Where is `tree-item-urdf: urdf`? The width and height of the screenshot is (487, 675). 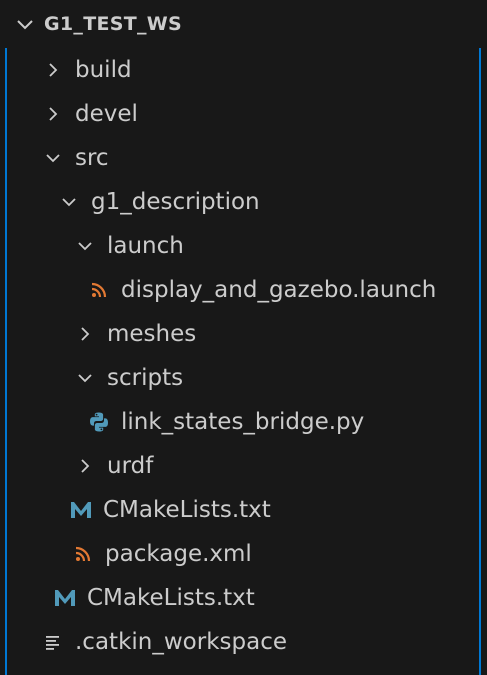
tree-item-urdf: urdf is located at coordinates (247, 466).